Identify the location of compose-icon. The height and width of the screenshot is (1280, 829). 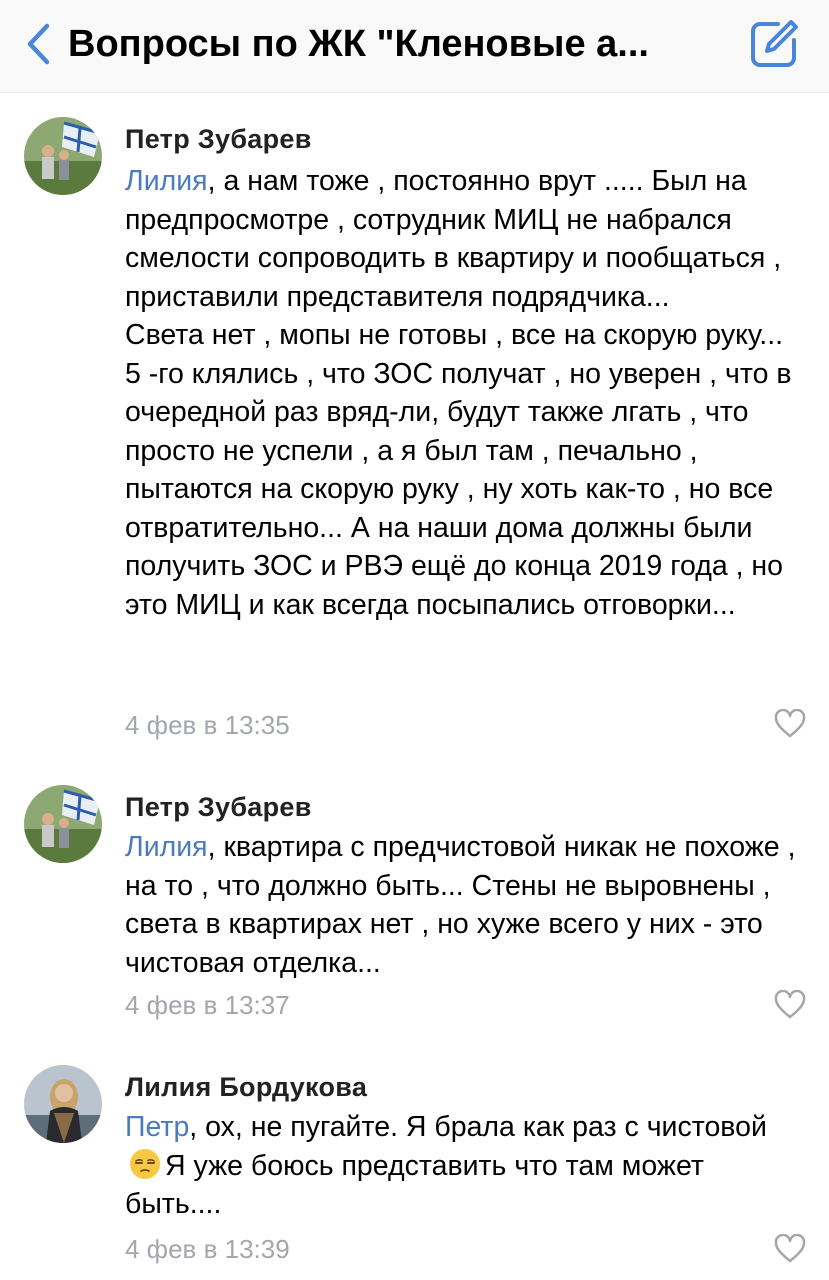
(774, 43).